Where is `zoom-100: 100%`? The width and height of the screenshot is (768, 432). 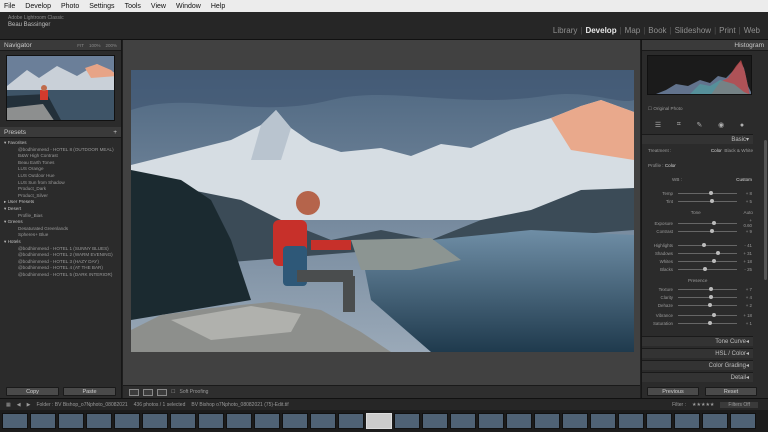
zoom-100: 100% is located at coordinates (95, 45).